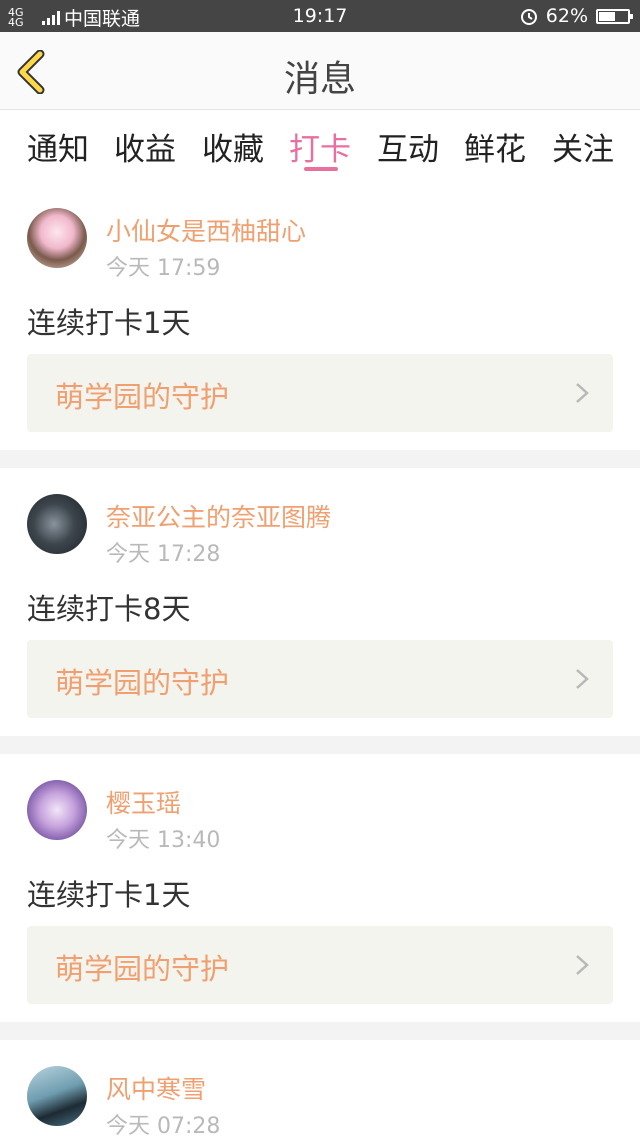 Image resolution: width=640 pixels, height=1140 pixels. Describe the element at coordinates (528, 17) in the screenshot. I see `alarm-icon` at that location.